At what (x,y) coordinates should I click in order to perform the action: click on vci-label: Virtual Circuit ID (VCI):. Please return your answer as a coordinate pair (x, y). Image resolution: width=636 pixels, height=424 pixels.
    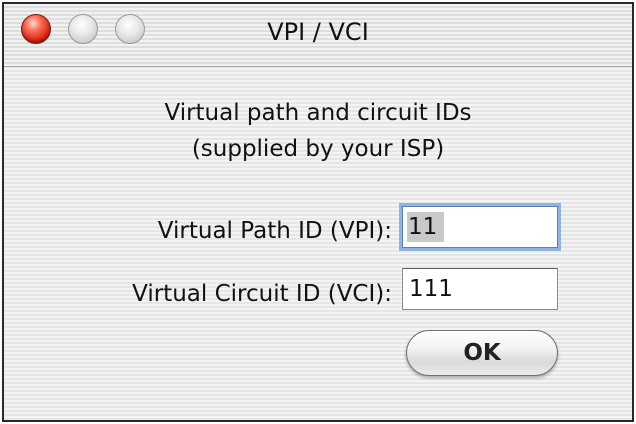
    Looking at the image, I should click on (262, 294).